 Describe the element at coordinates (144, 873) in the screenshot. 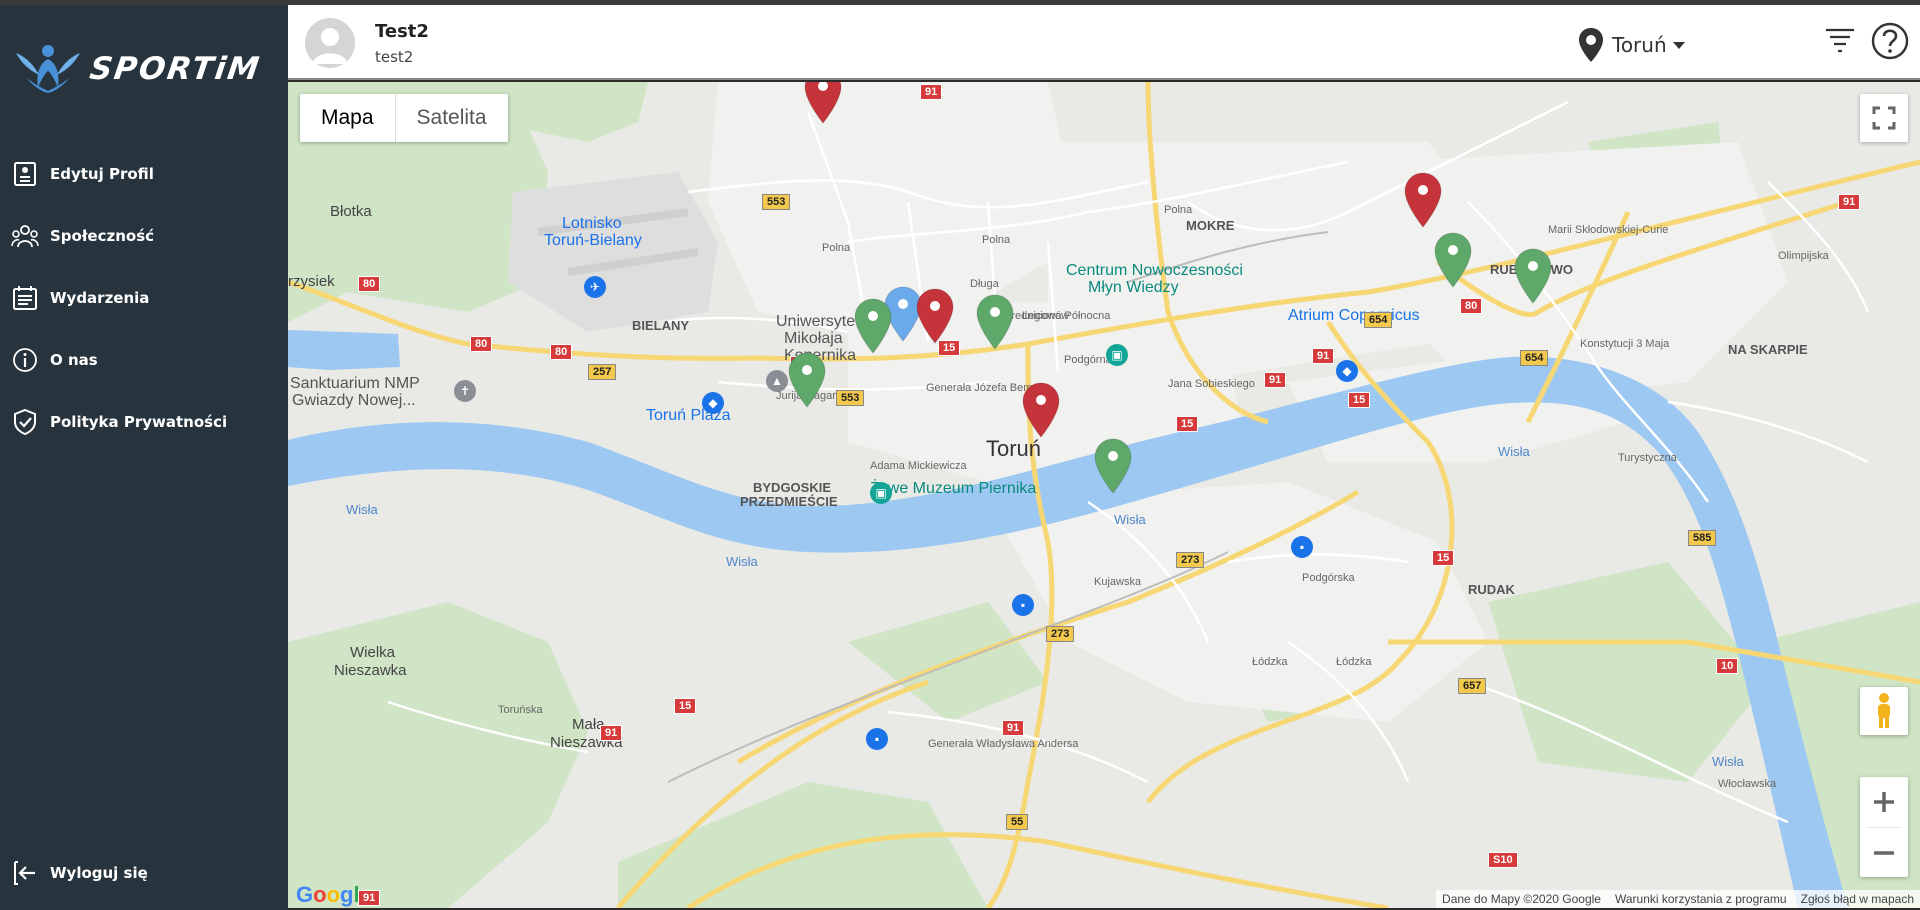

I see `logout-button: Wyloguj się` at that location.